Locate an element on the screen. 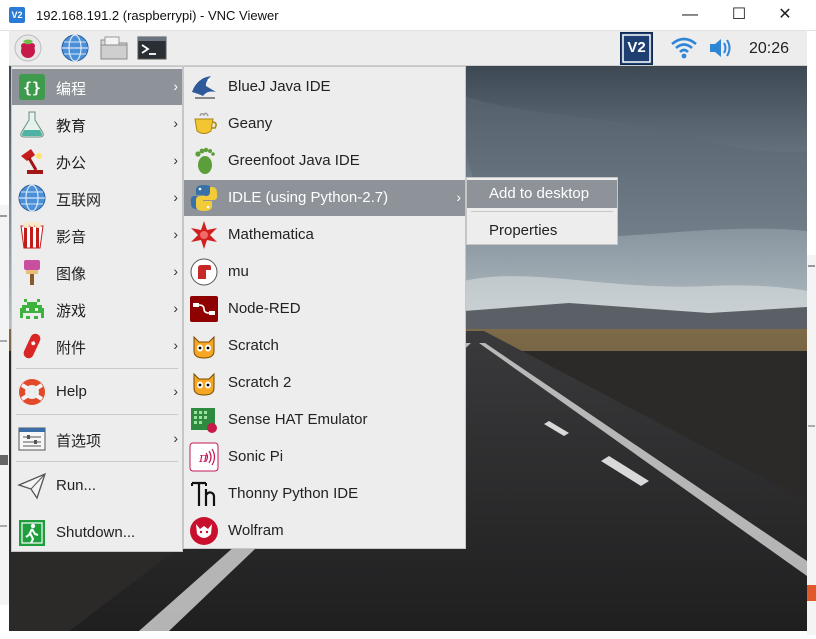 This screenshot has width=816, height=639. submenu-item-mu: mu is located at coordinates (324, 272).